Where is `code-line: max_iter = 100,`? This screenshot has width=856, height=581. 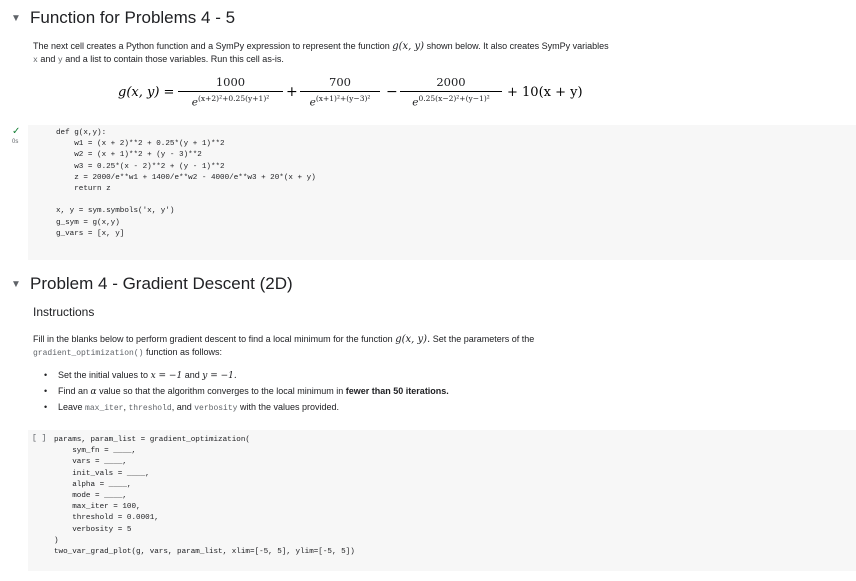
code-line: max_iter = 100, is located at coordinates (204, 507).